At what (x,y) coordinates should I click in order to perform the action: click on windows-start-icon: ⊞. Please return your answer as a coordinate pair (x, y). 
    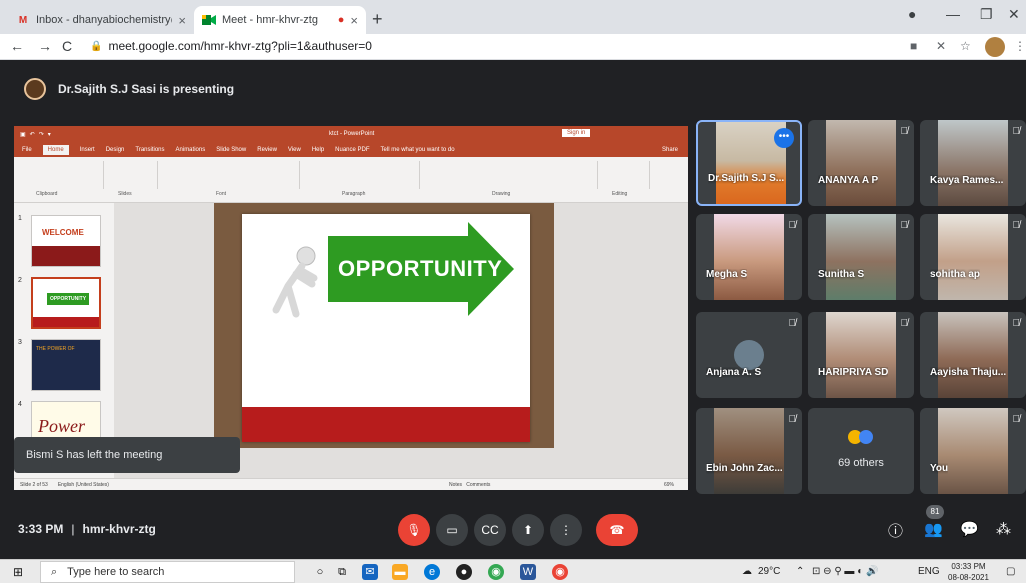
    Looking at the image, I should click on (18, 572).